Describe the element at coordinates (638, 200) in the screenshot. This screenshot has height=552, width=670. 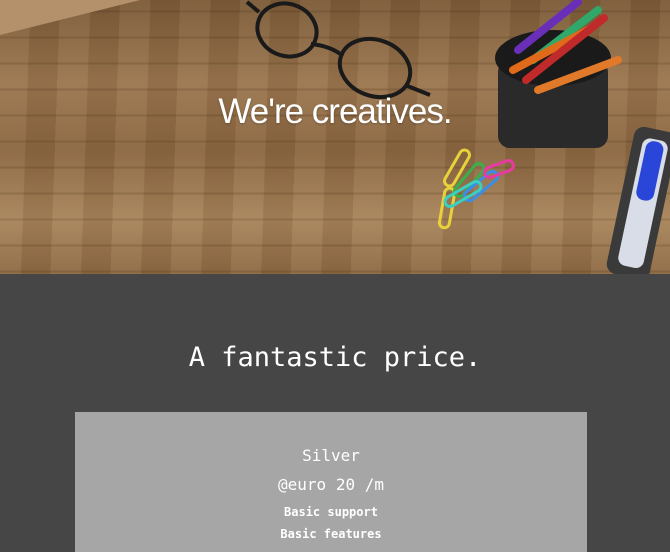
I see `stapler-decoration` at that location.